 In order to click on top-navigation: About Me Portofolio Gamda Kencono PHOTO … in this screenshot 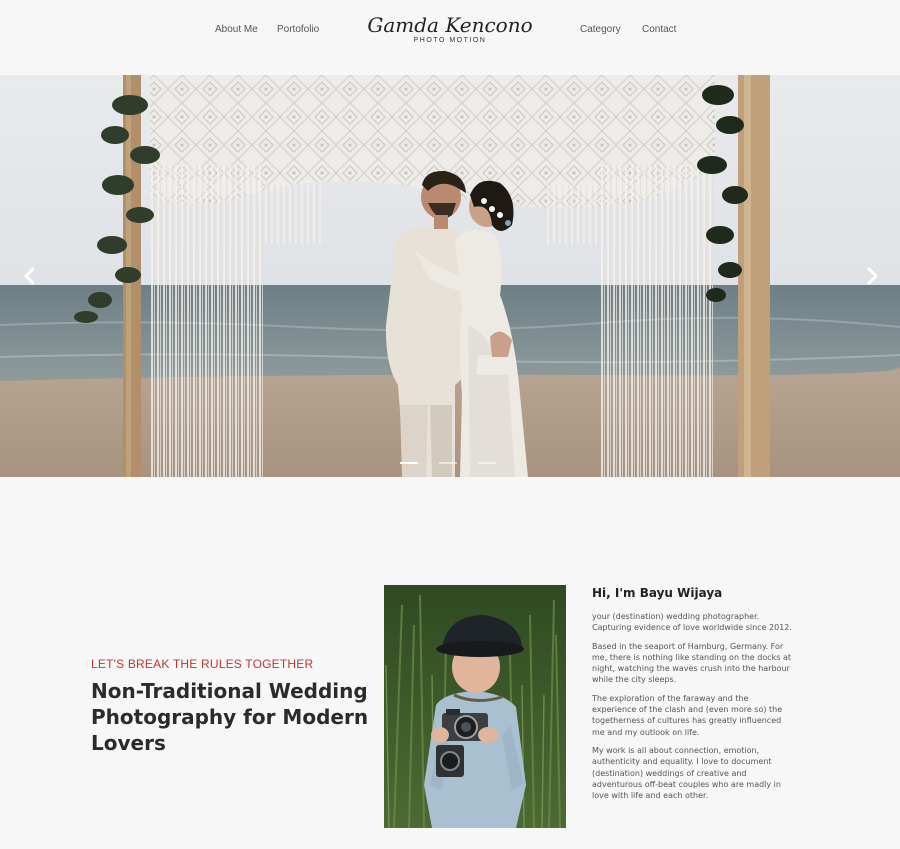, I will do `click(450, 37)`.